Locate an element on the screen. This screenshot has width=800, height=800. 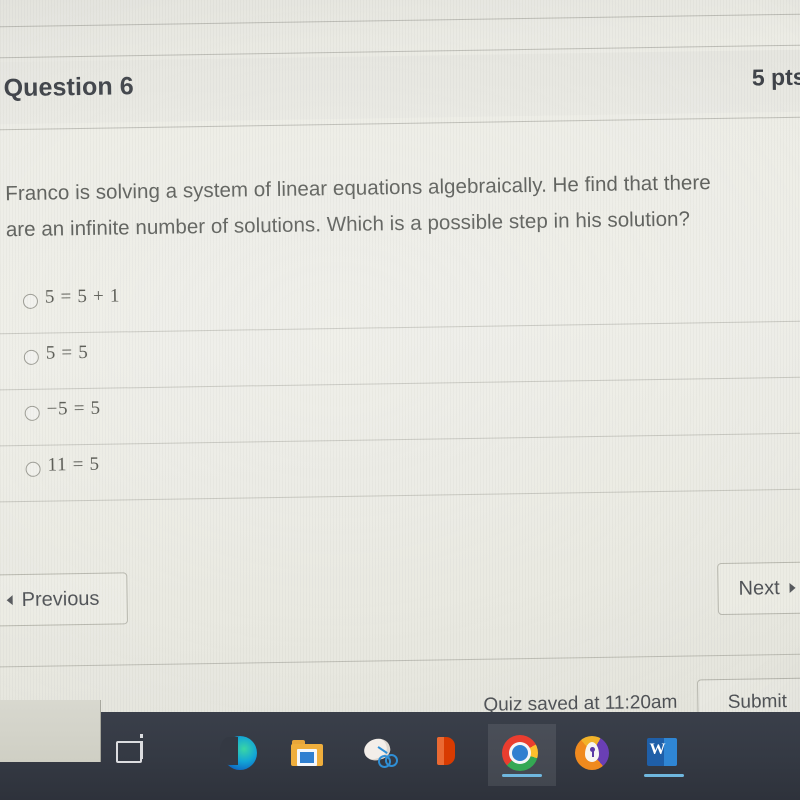
microsoft-edge-icon is located at coordinates (242, 755).